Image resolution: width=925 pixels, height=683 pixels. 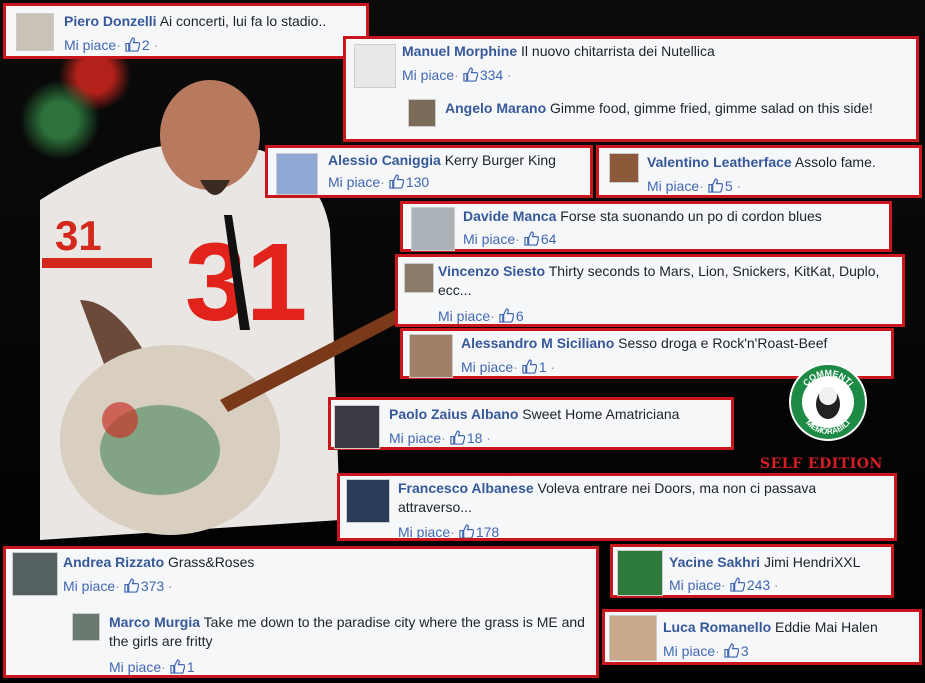 I want to click on comment-meta: Mi piace· 18 ·, so click(x=440, y=438).